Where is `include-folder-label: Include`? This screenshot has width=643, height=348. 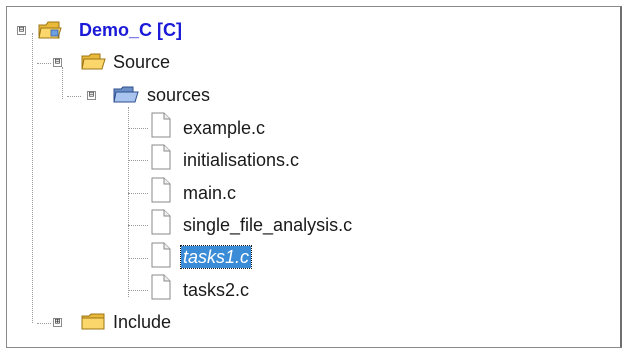
include-folder-label: Include is located at coordinates (142, 322).